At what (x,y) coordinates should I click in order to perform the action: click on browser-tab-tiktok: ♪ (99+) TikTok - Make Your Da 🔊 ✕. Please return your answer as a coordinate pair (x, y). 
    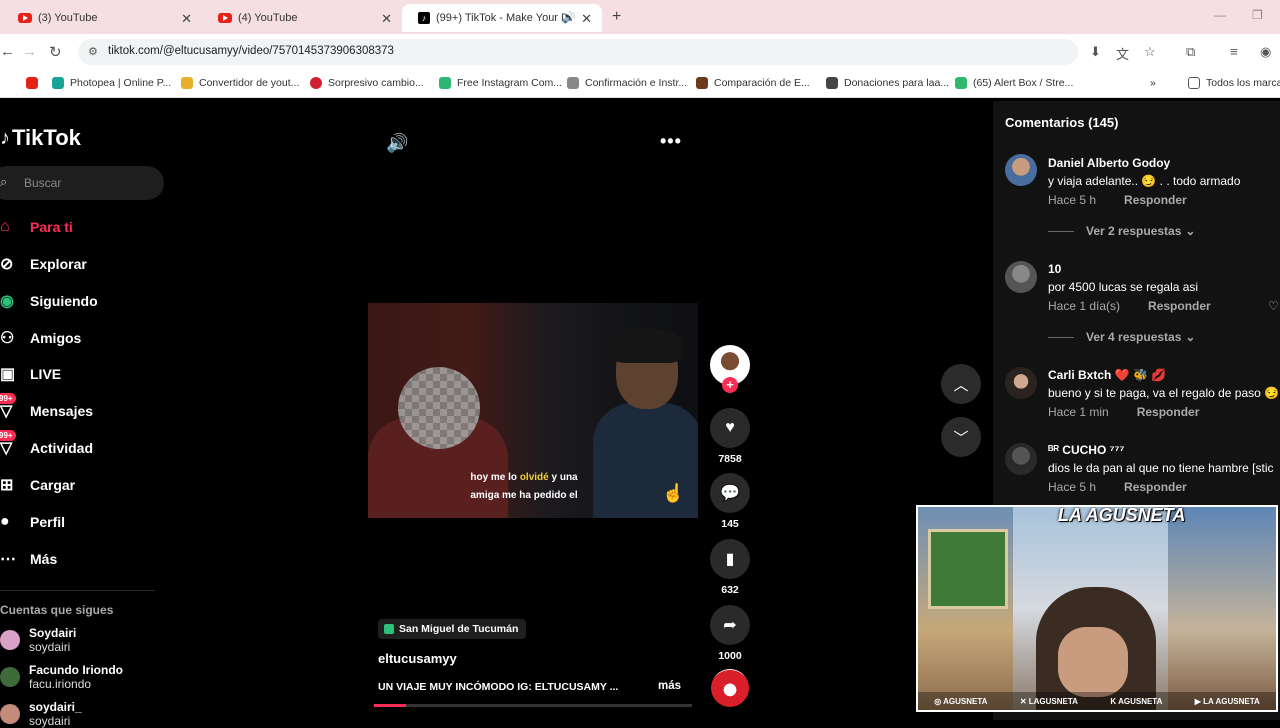
    Looking at the image, I should click on (502, 18).